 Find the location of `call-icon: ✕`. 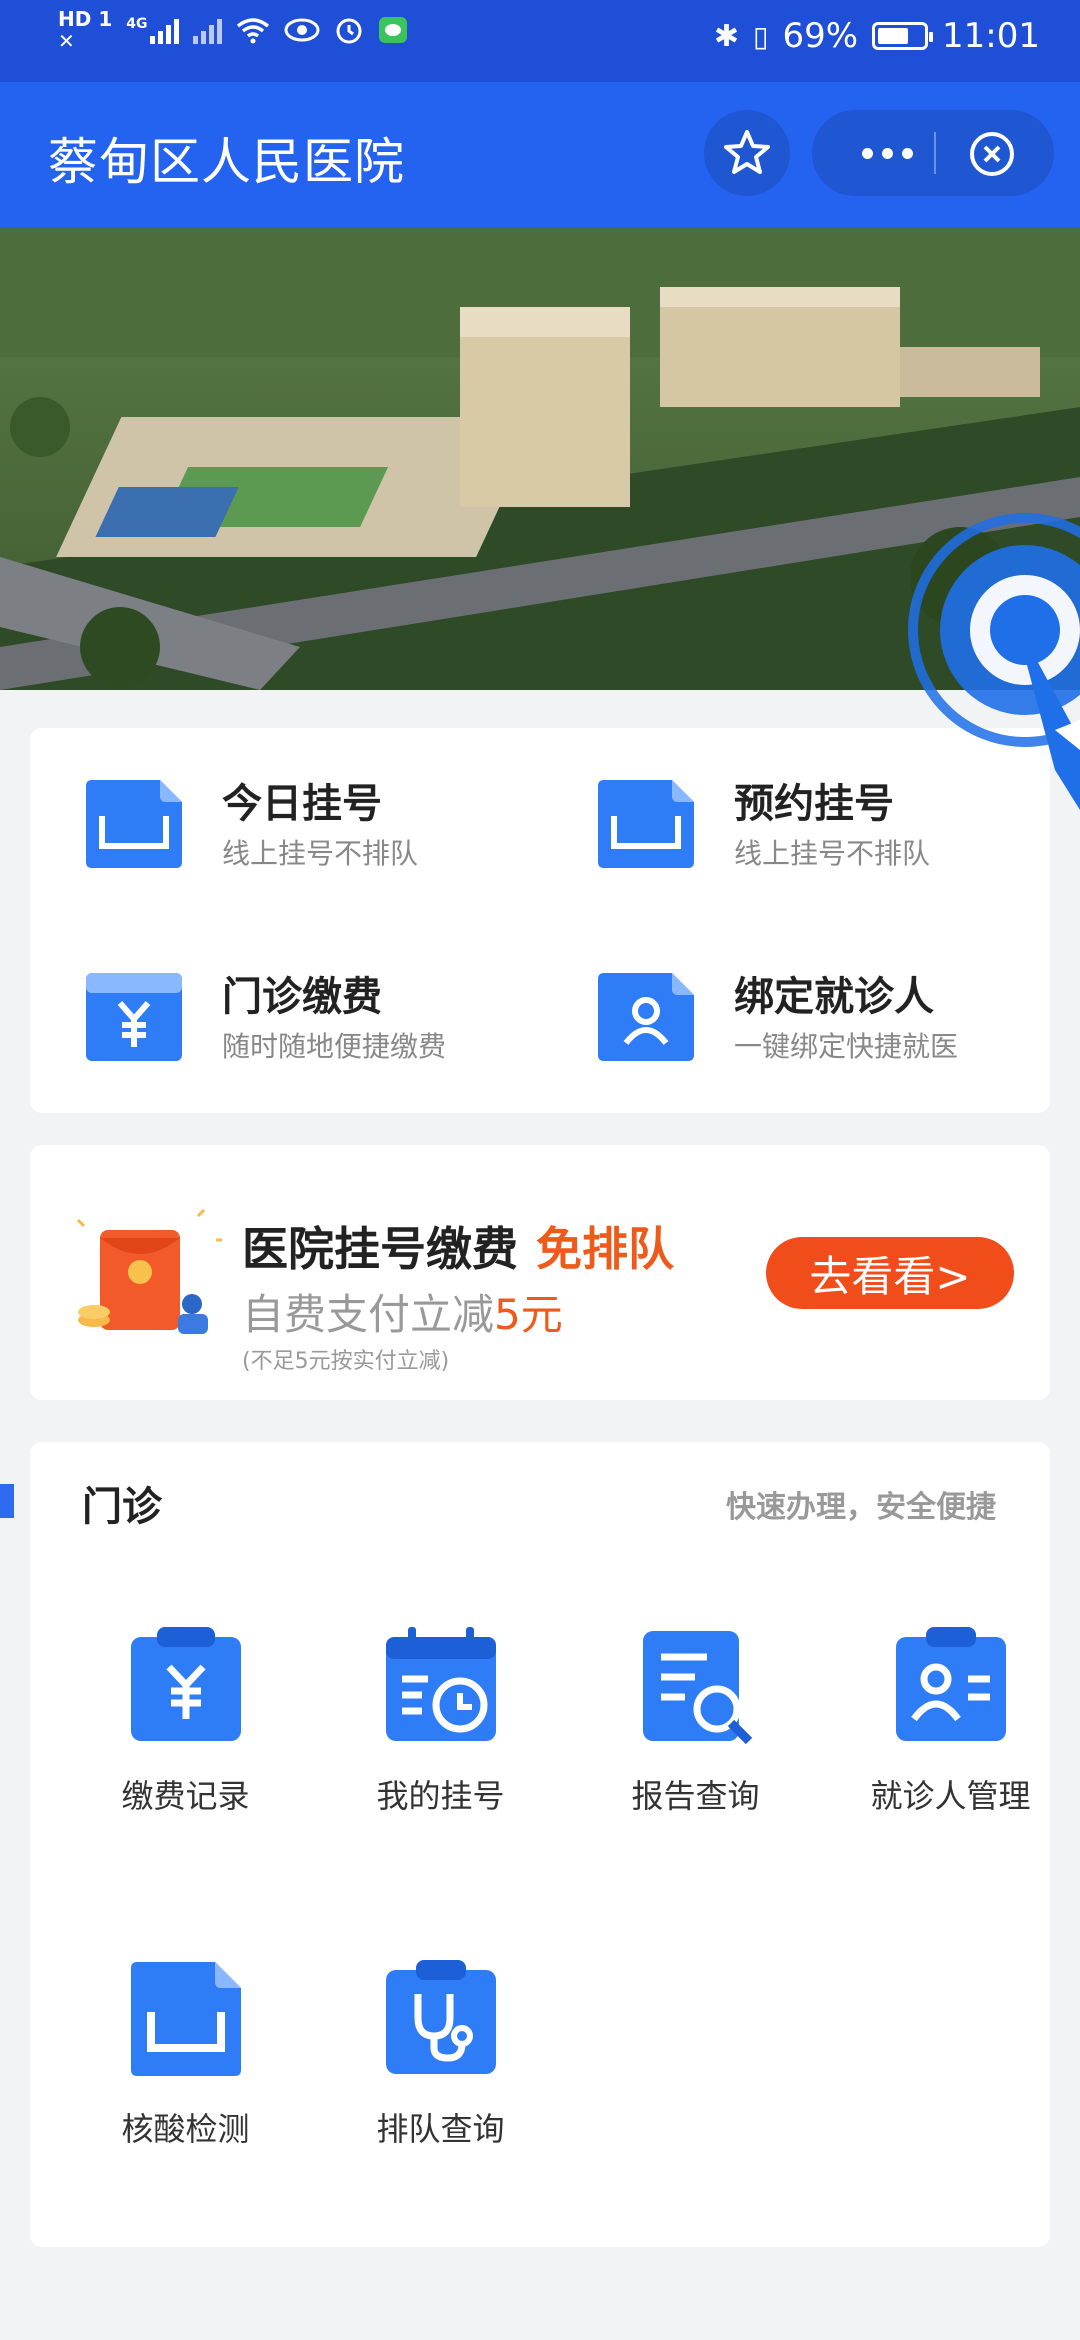

call-icon: ✕ is located at coordinates (66, 41).